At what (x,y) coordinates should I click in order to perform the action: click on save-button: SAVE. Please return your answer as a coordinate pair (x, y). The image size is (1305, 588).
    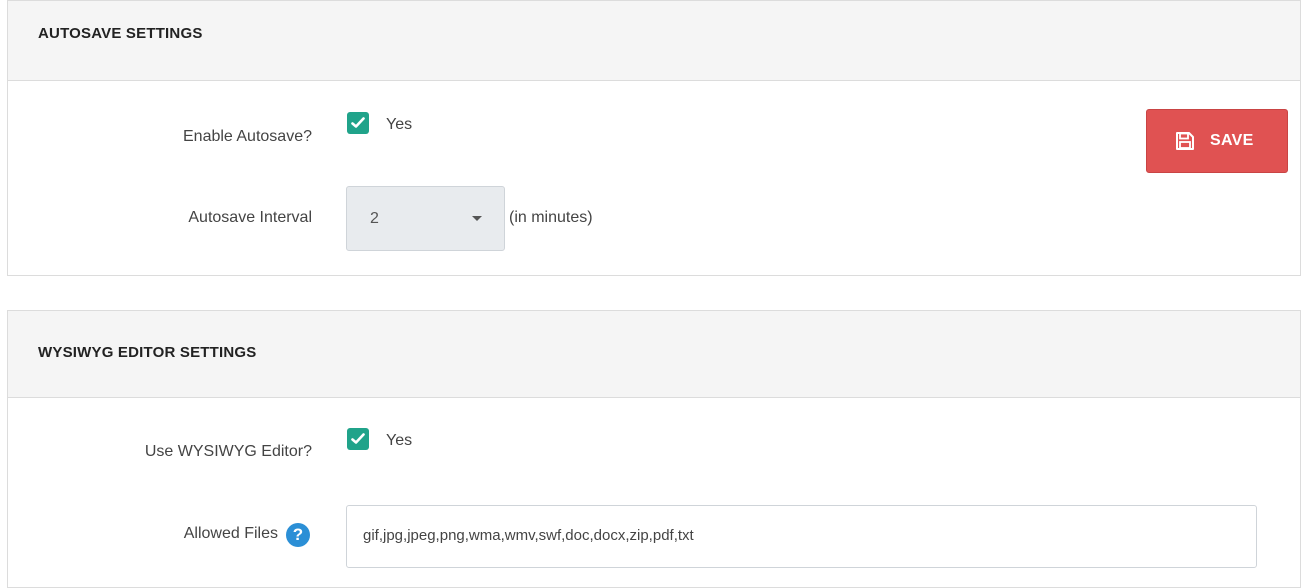
    Looking at the image, I should click on (1217, 141).